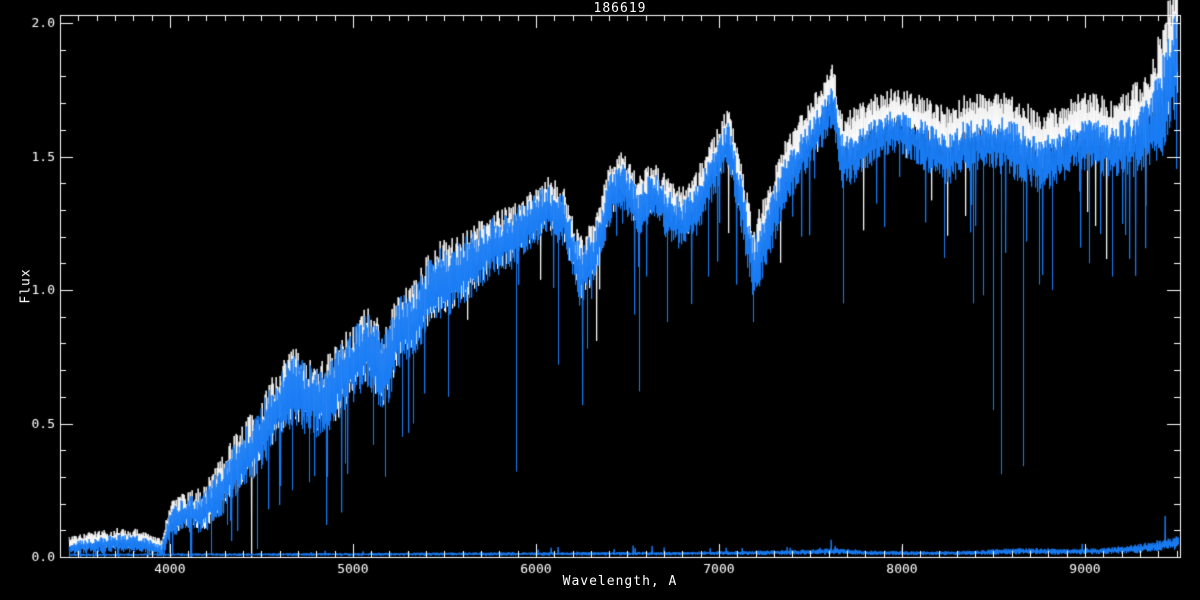  I want to click on x-axis-label: Wavelength, A, so click(620, 581).